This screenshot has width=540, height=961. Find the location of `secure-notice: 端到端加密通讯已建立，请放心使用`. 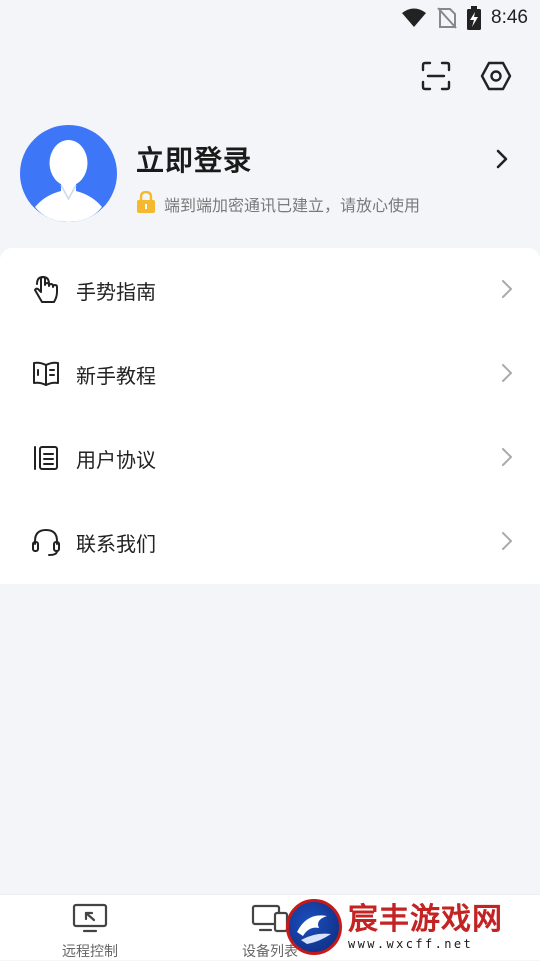

secure-notice: 端到端加密通讯已建立，请放心使用 is located at coordinates (278, 204).